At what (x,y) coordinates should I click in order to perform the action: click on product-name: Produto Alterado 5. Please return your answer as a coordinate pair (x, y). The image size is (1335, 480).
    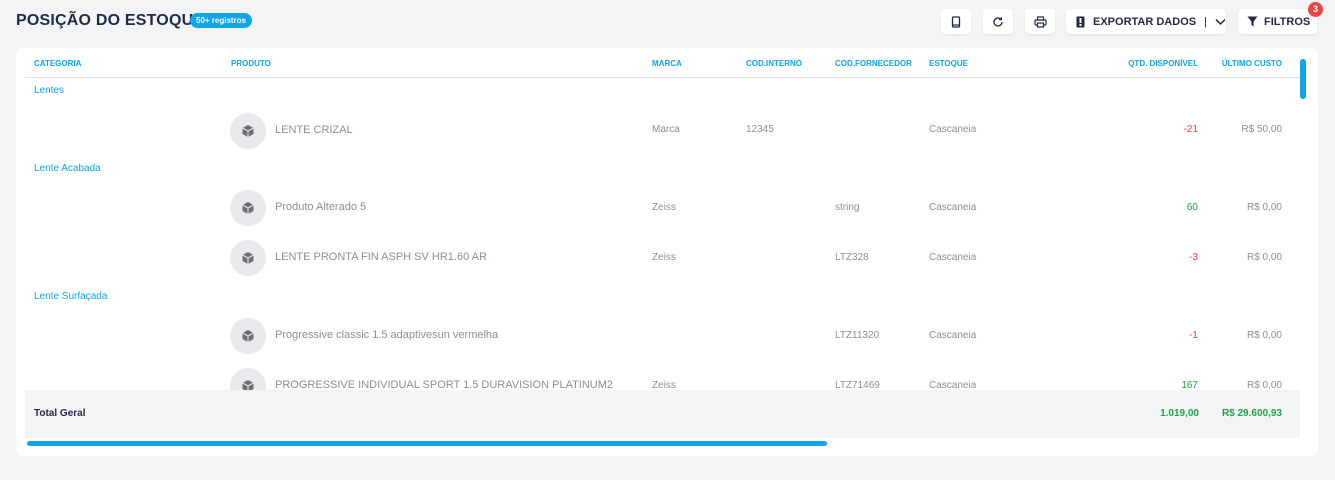
    Looking at the image, I should click on (321, 207).